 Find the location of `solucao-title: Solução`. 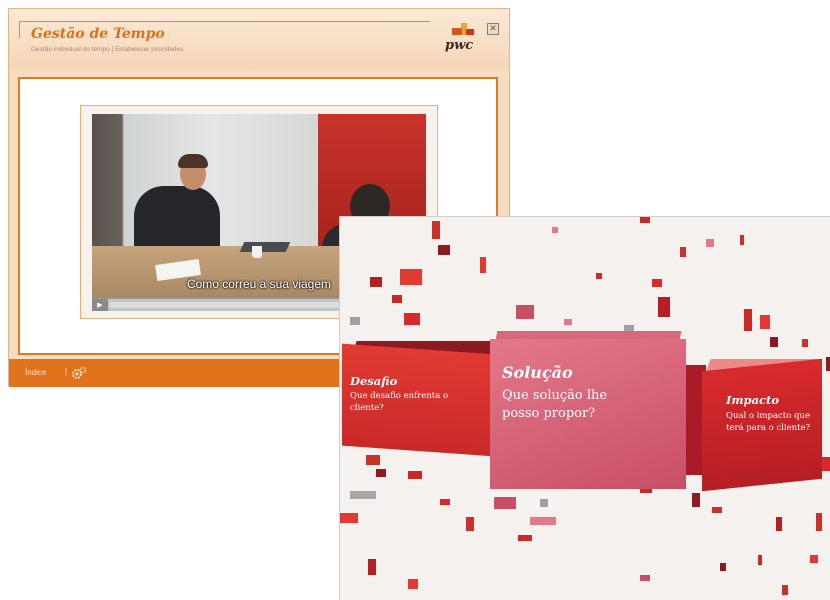

solucao-title: Solução is located at coordinates (537, 372).